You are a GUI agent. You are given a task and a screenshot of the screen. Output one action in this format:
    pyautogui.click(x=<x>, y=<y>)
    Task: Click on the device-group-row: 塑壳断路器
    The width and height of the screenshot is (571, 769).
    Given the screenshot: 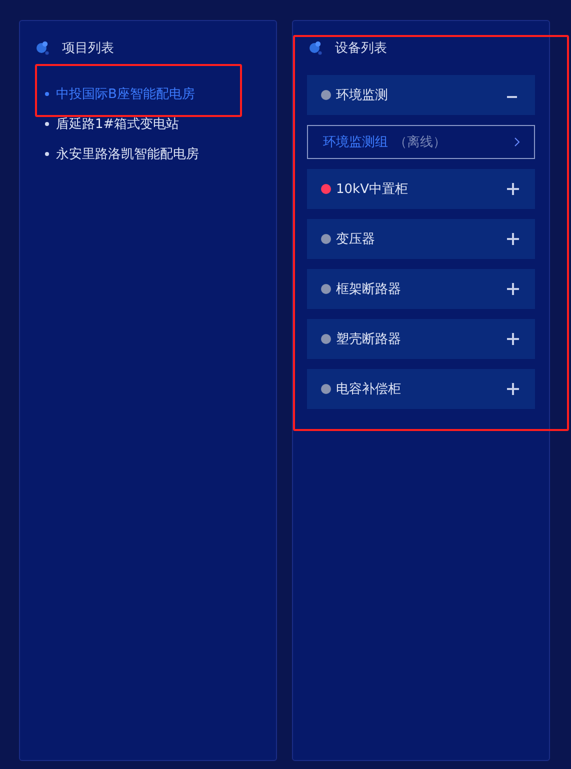 What is the action you would take?
    pyautogui.click(x=421, y=339)
    